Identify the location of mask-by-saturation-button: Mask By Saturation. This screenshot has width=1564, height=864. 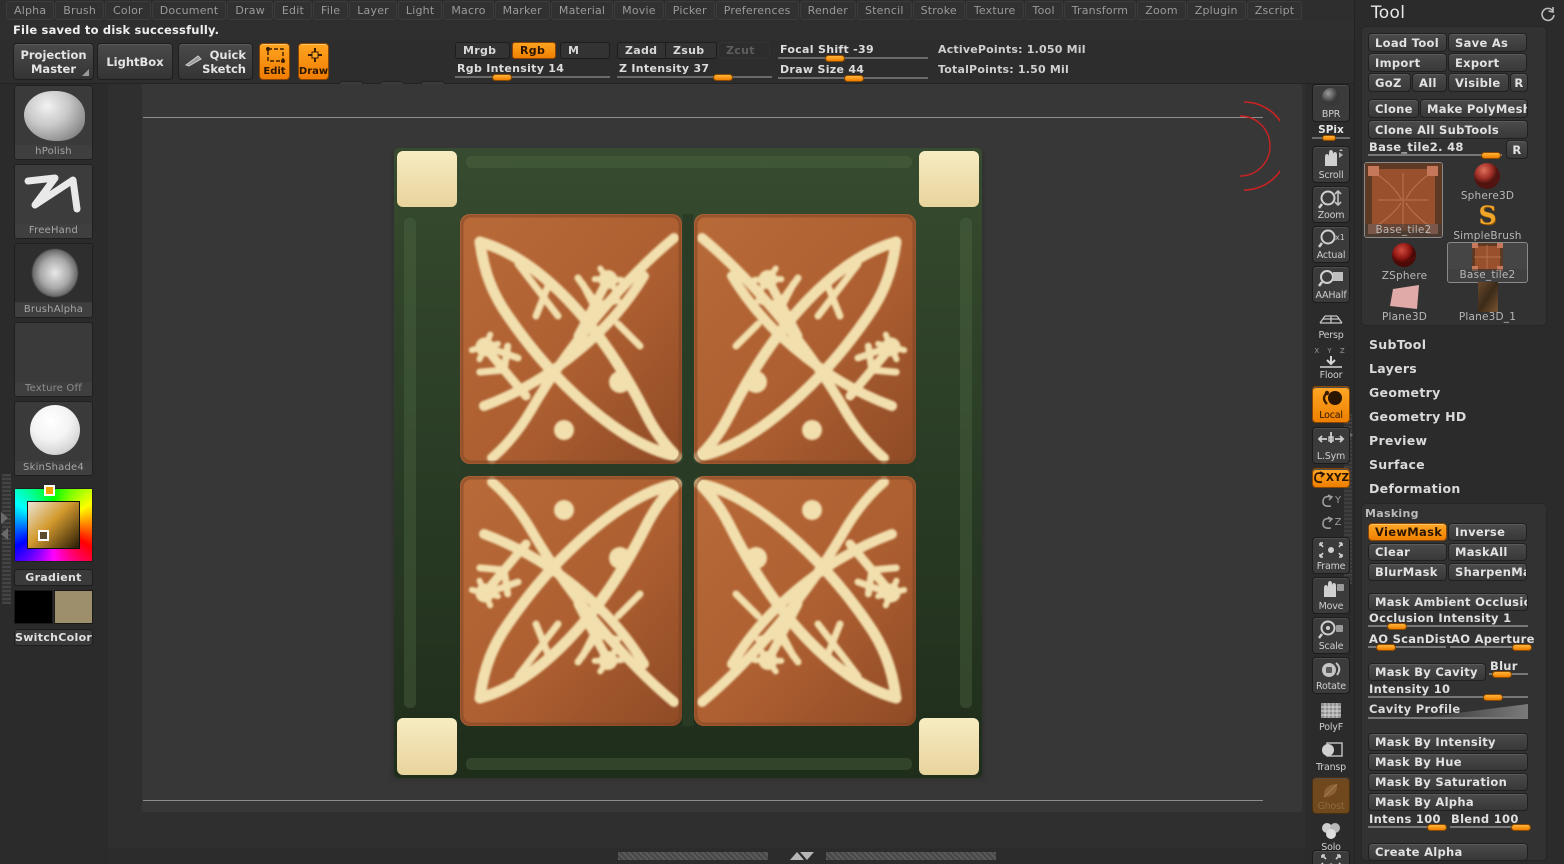
(1448, 782).